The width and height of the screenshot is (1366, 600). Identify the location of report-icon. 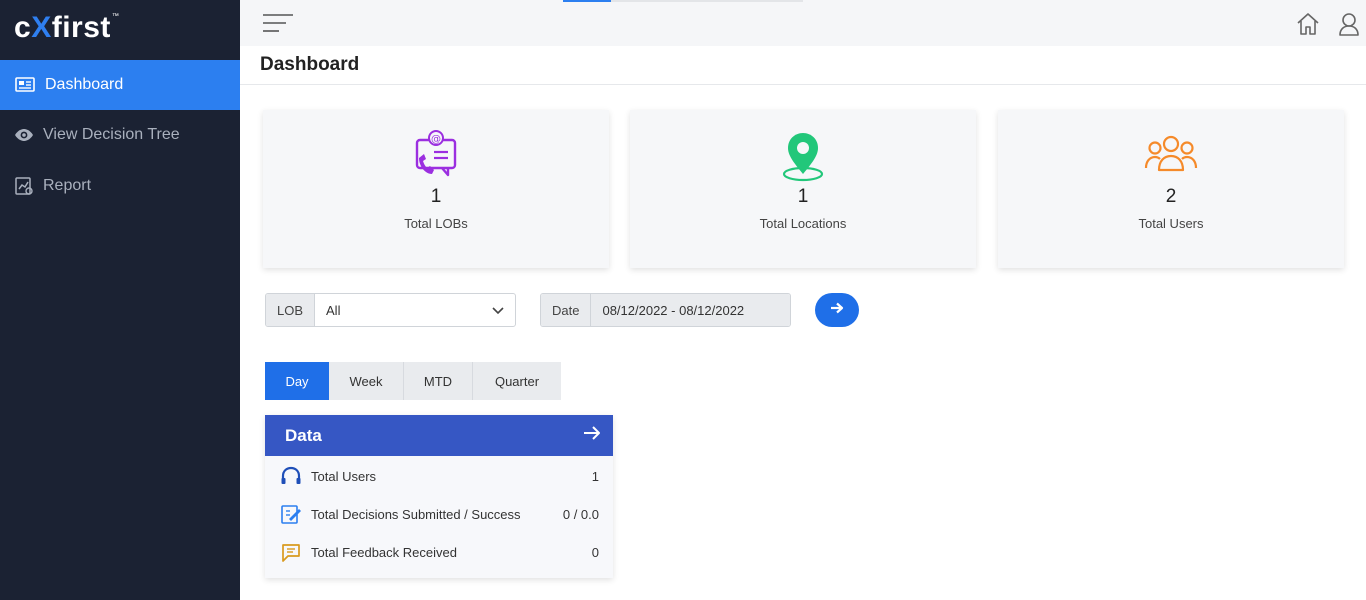
(24, 186).